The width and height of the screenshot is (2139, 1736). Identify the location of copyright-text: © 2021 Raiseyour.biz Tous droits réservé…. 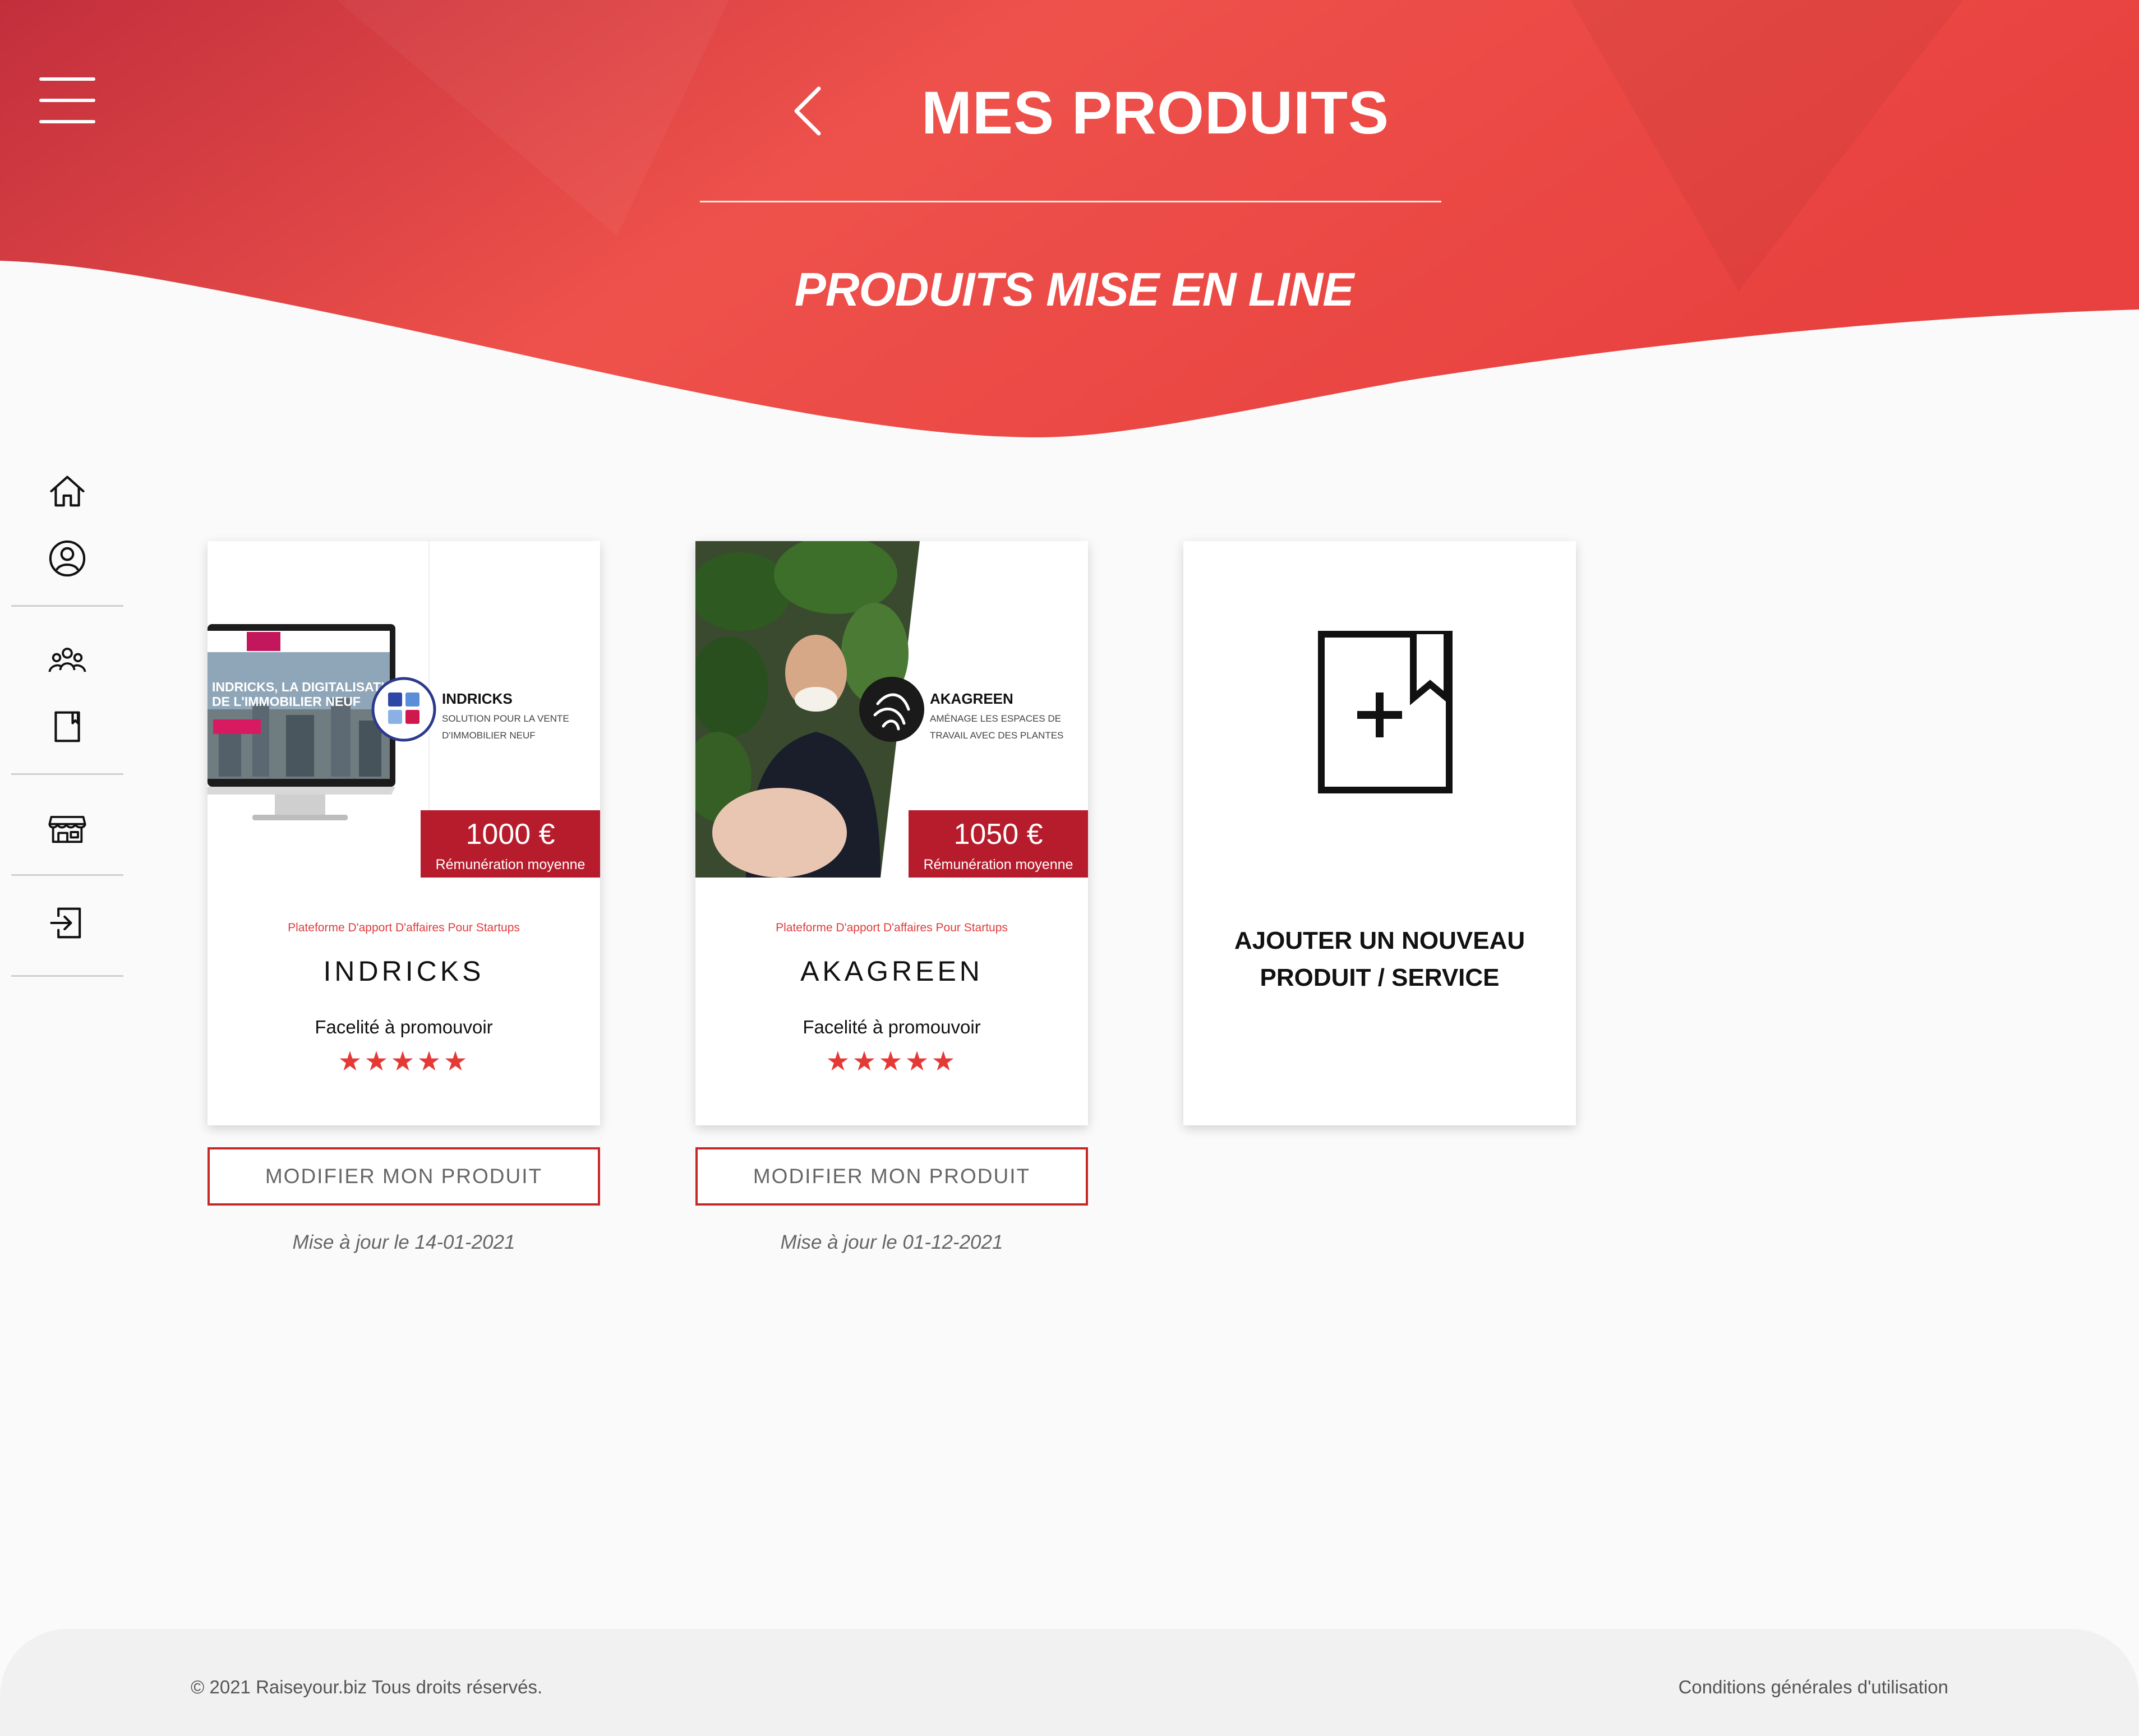
(367, 1687).